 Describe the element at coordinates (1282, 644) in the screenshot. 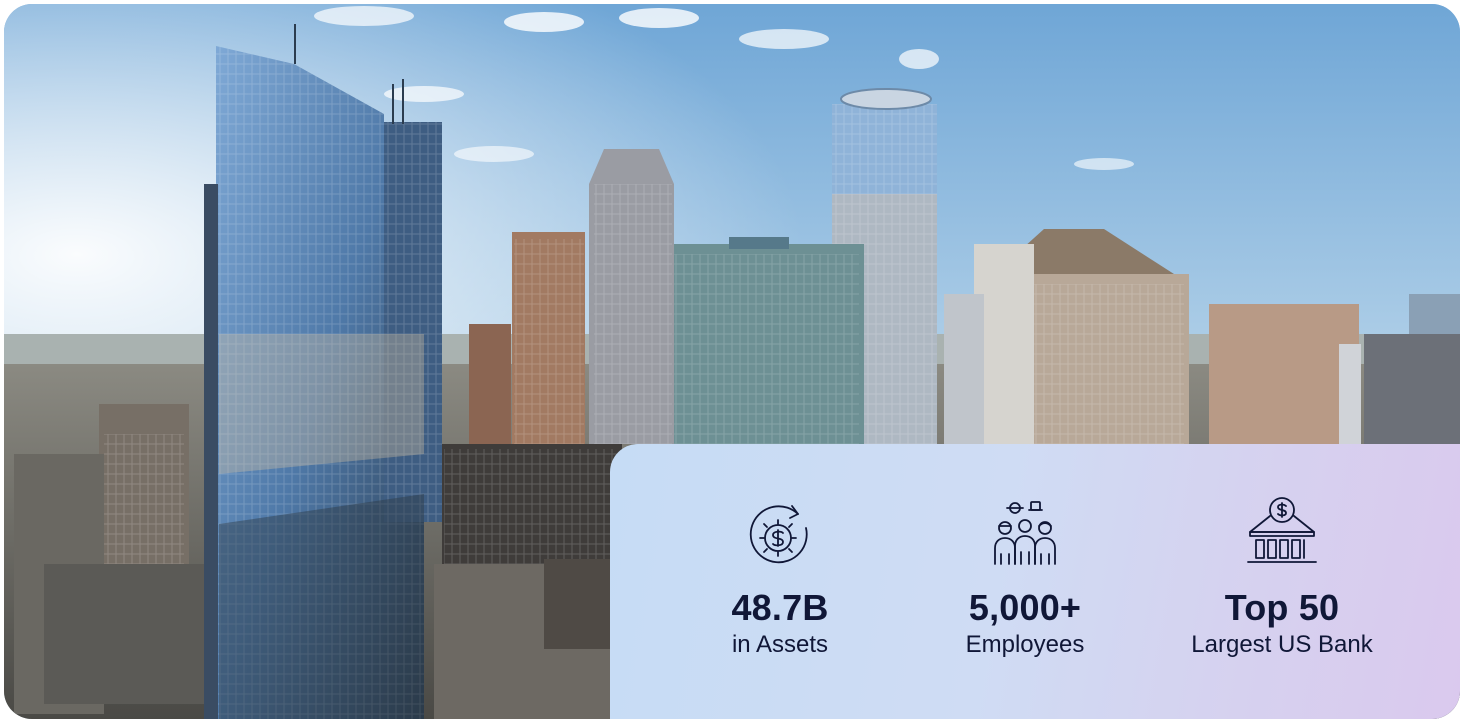

I see `stat-label: Largest US Bank` at that location.